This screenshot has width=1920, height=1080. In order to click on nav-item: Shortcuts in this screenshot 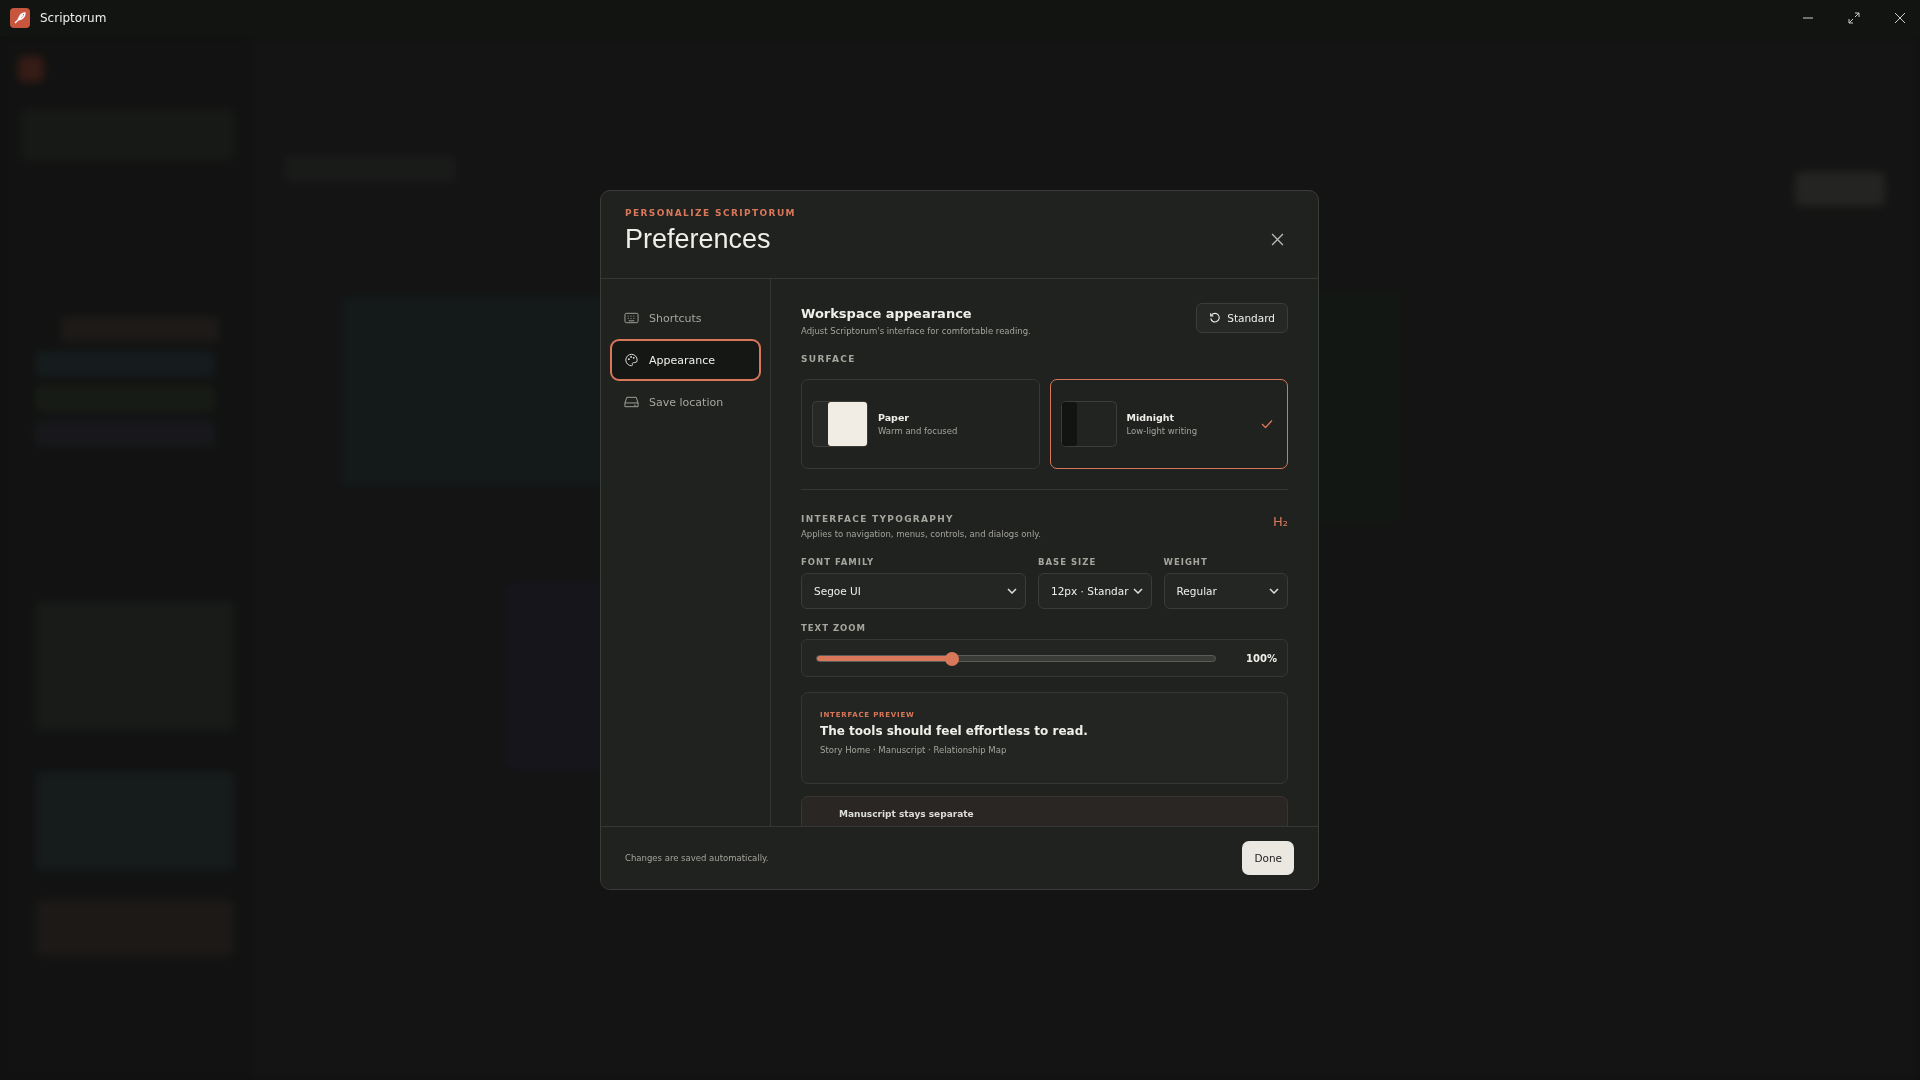, I will do `click(685, 318)`.